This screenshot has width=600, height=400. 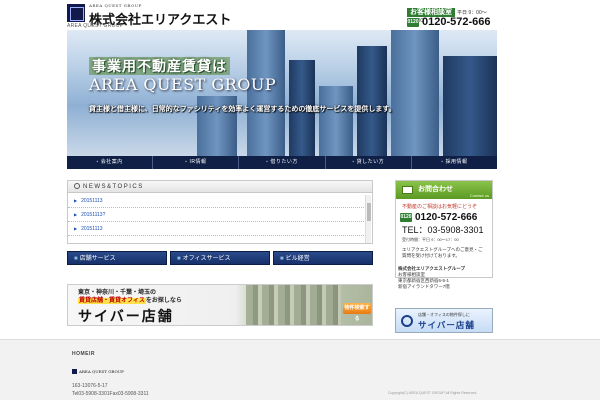 I want to click on banner-line2: 賃貸店舗・賃貸オフィスをお探しなら, so click(x=130, y=301).